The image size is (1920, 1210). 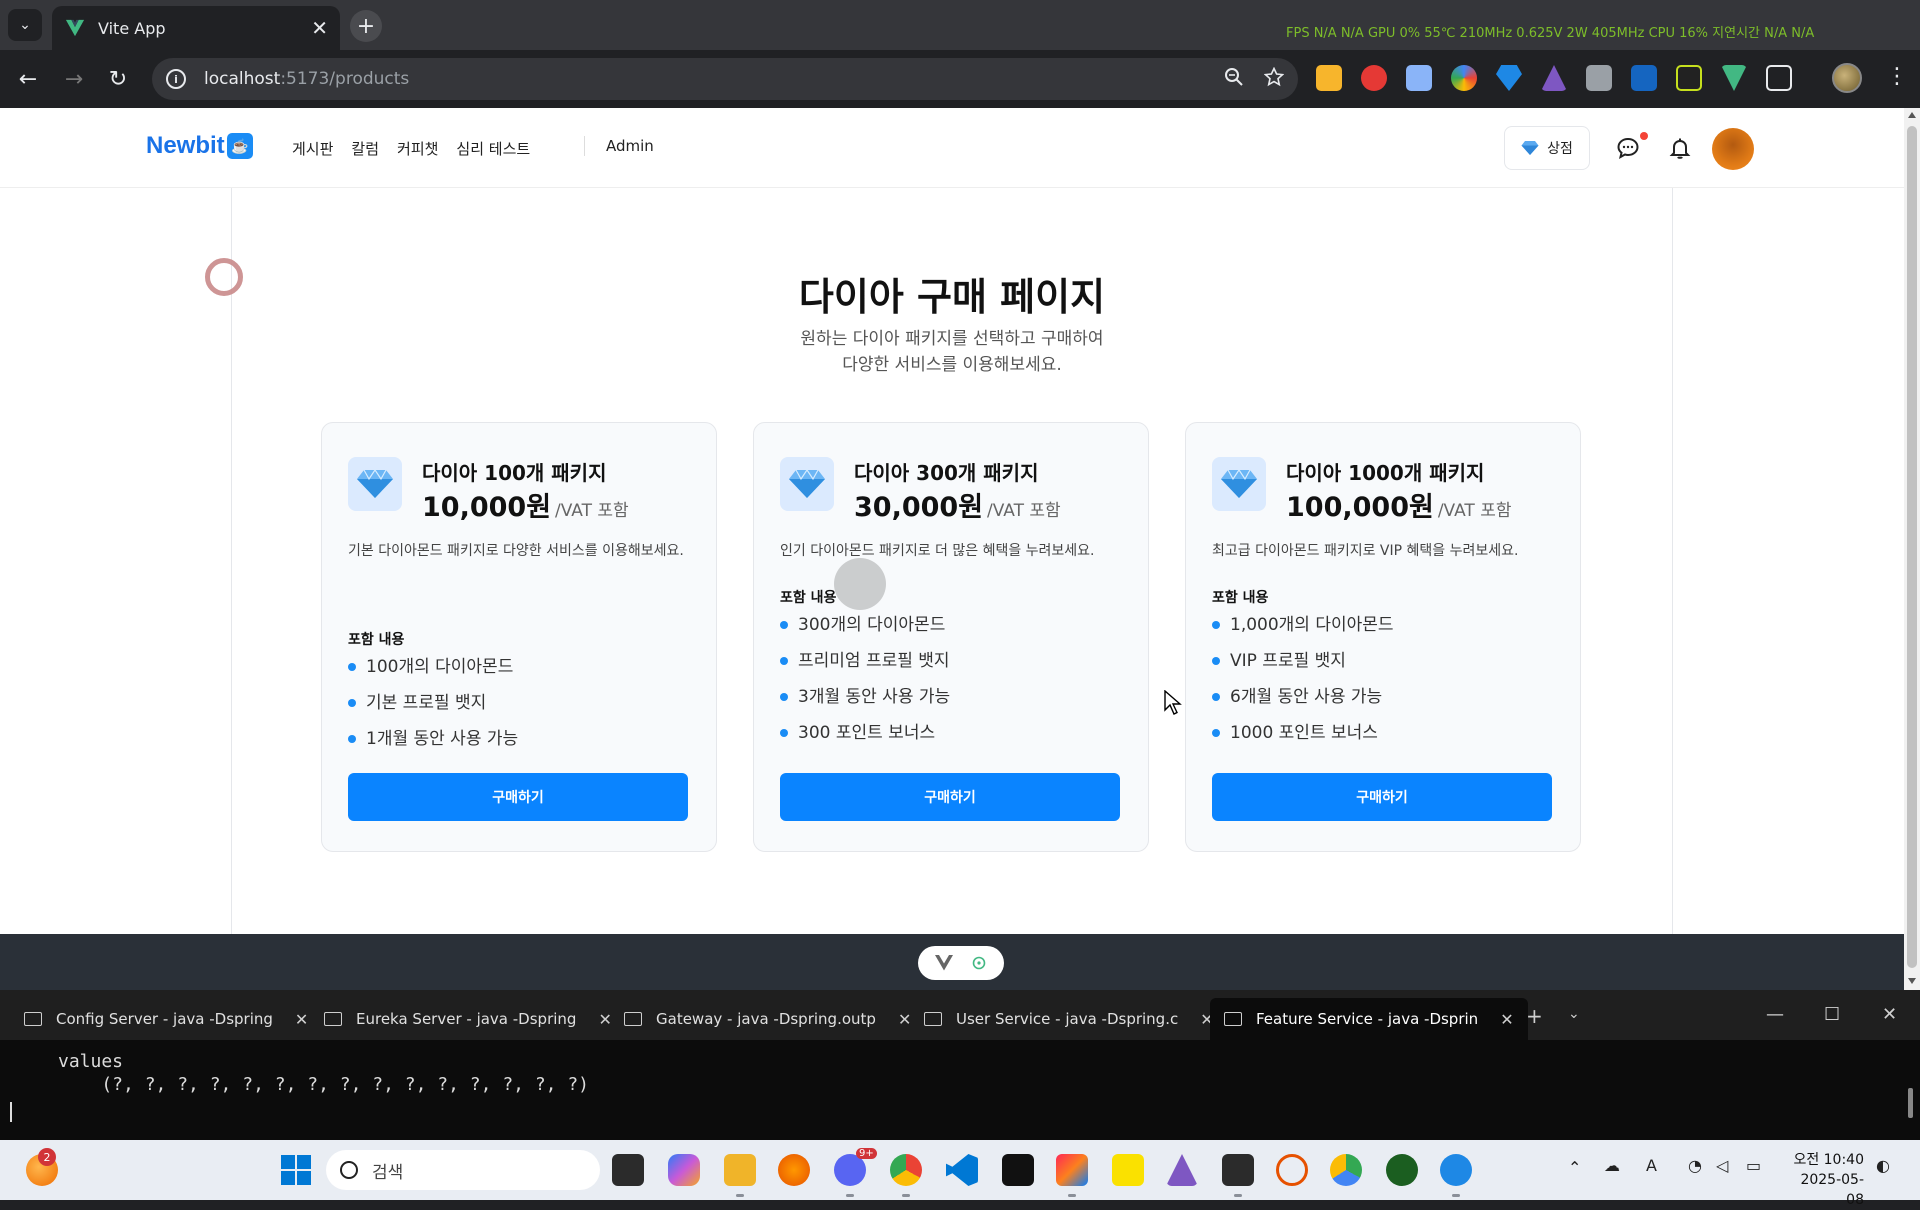 What do you see at coordinates (1847, 78) in the screenshot?
I see `browser-profile-avatar` at bounding box center [1847, 78].